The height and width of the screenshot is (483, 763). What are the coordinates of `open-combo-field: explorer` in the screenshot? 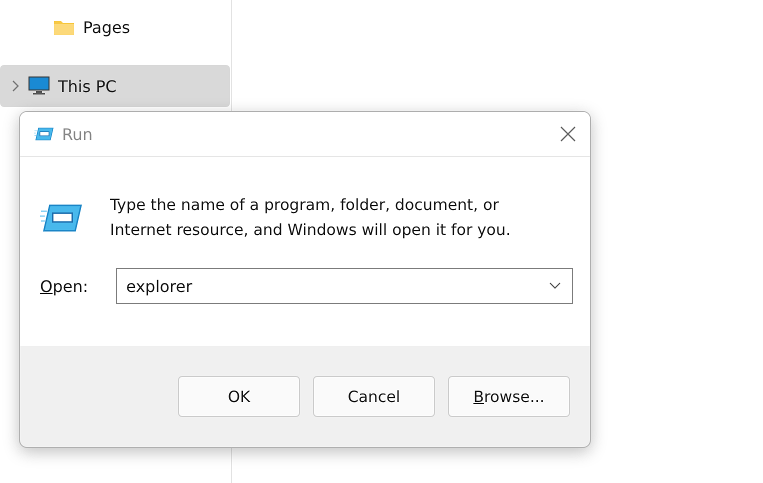 It's located at (345, 286).